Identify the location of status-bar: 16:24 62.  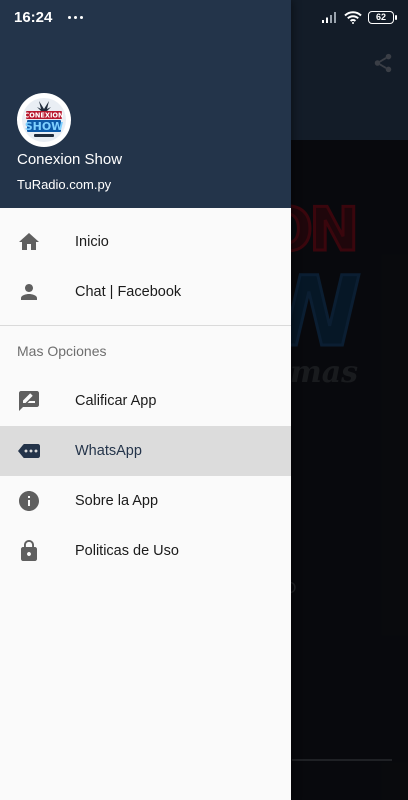
(204, 17).